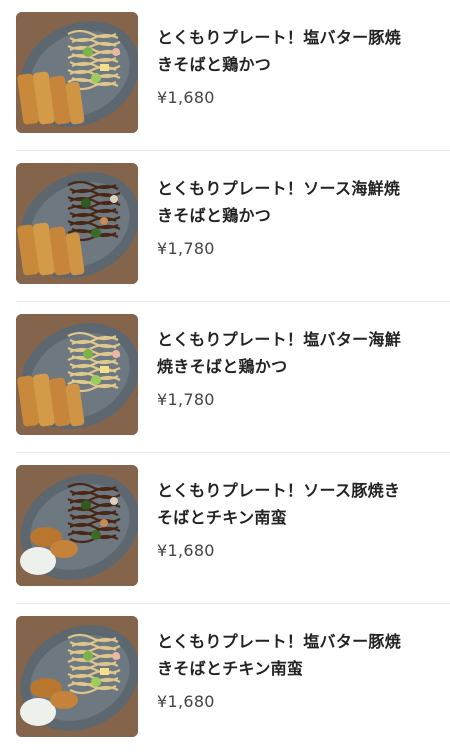 Image resolution: width=450 pixels, height=755 pixels. Describe the element at coordinates (282, 504) in the screenshot. I see `menu-item-name: とくもりプレート！ソース豚焼きそばとチキン南蛮` at that location.